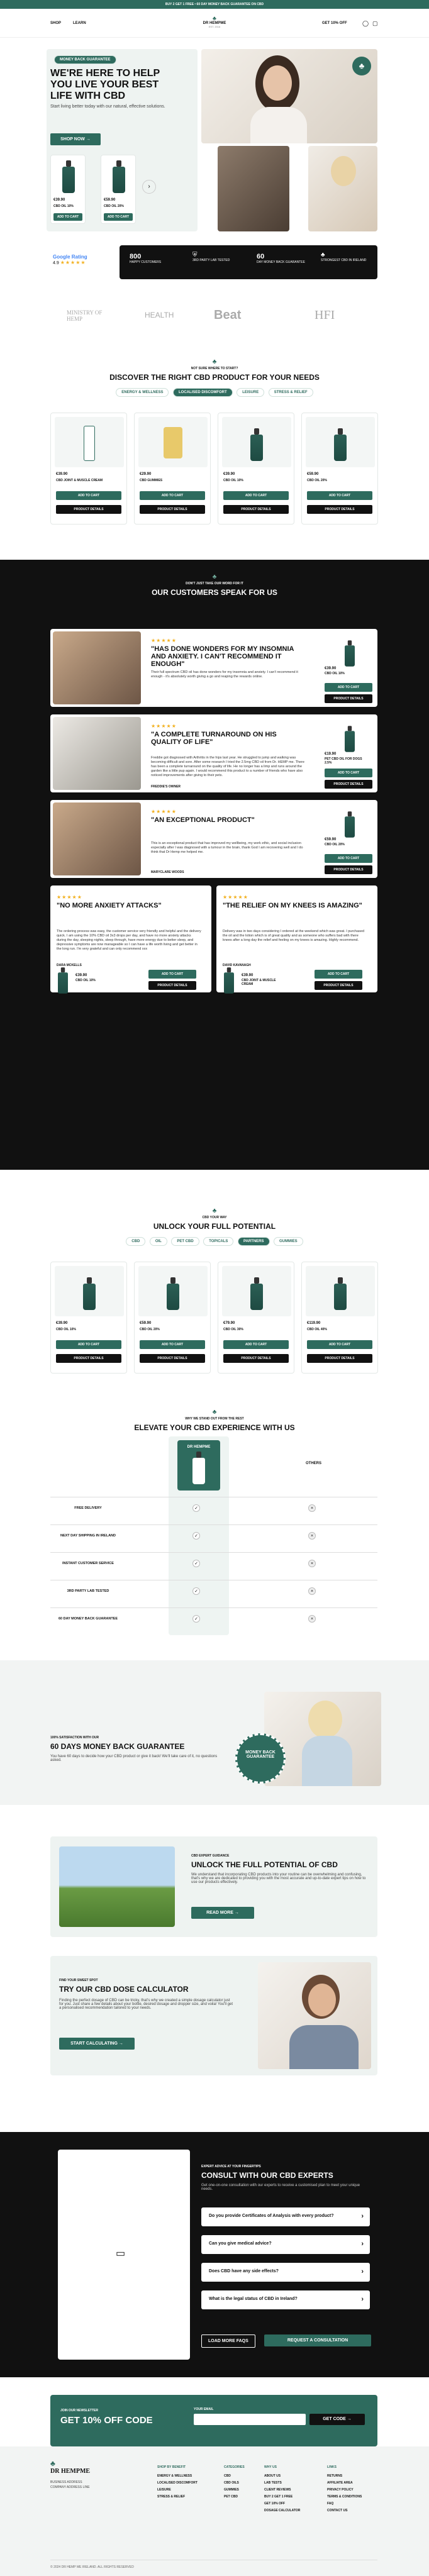  I want to click on footer-link: CBD, so click(227, 2476).